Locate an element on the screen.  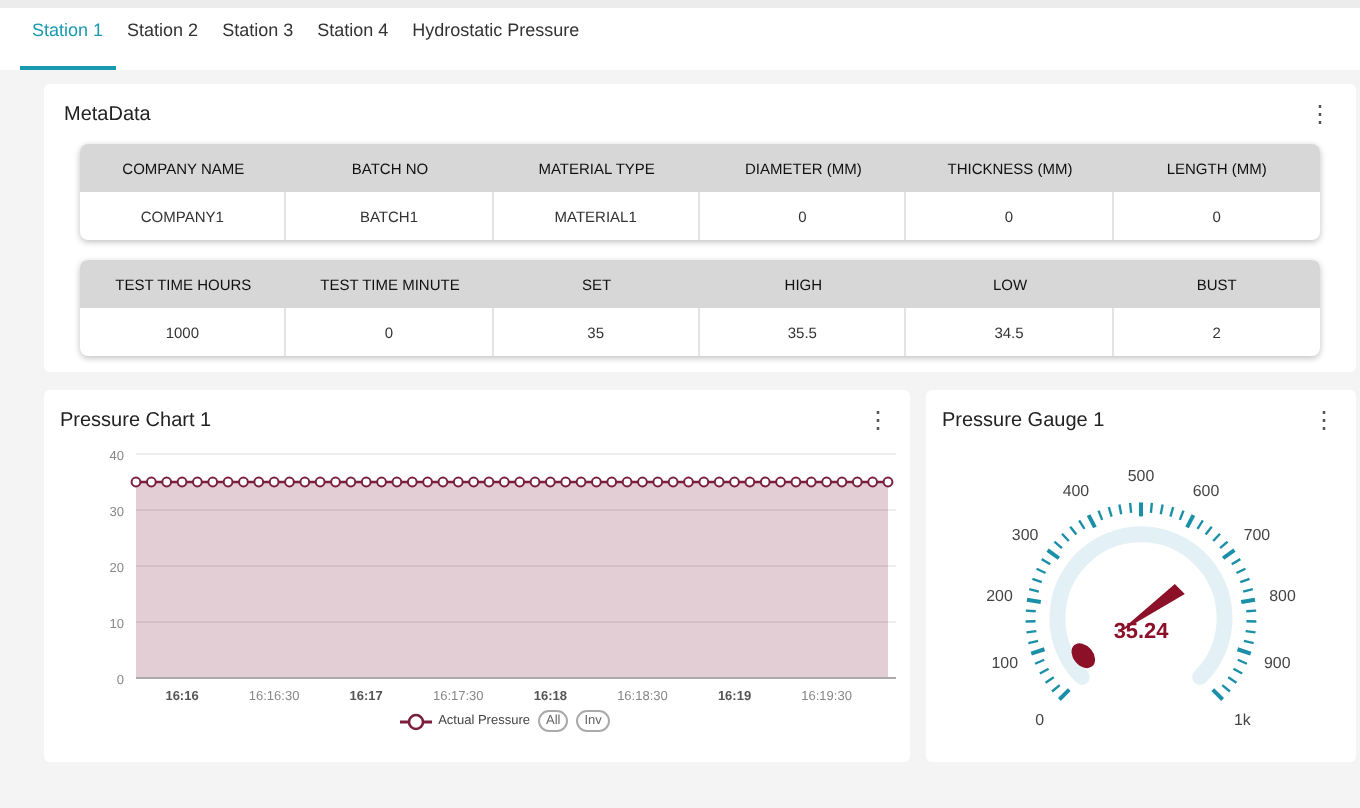
gauge-scale-label: 0 is located at coordinates (1040, 720).